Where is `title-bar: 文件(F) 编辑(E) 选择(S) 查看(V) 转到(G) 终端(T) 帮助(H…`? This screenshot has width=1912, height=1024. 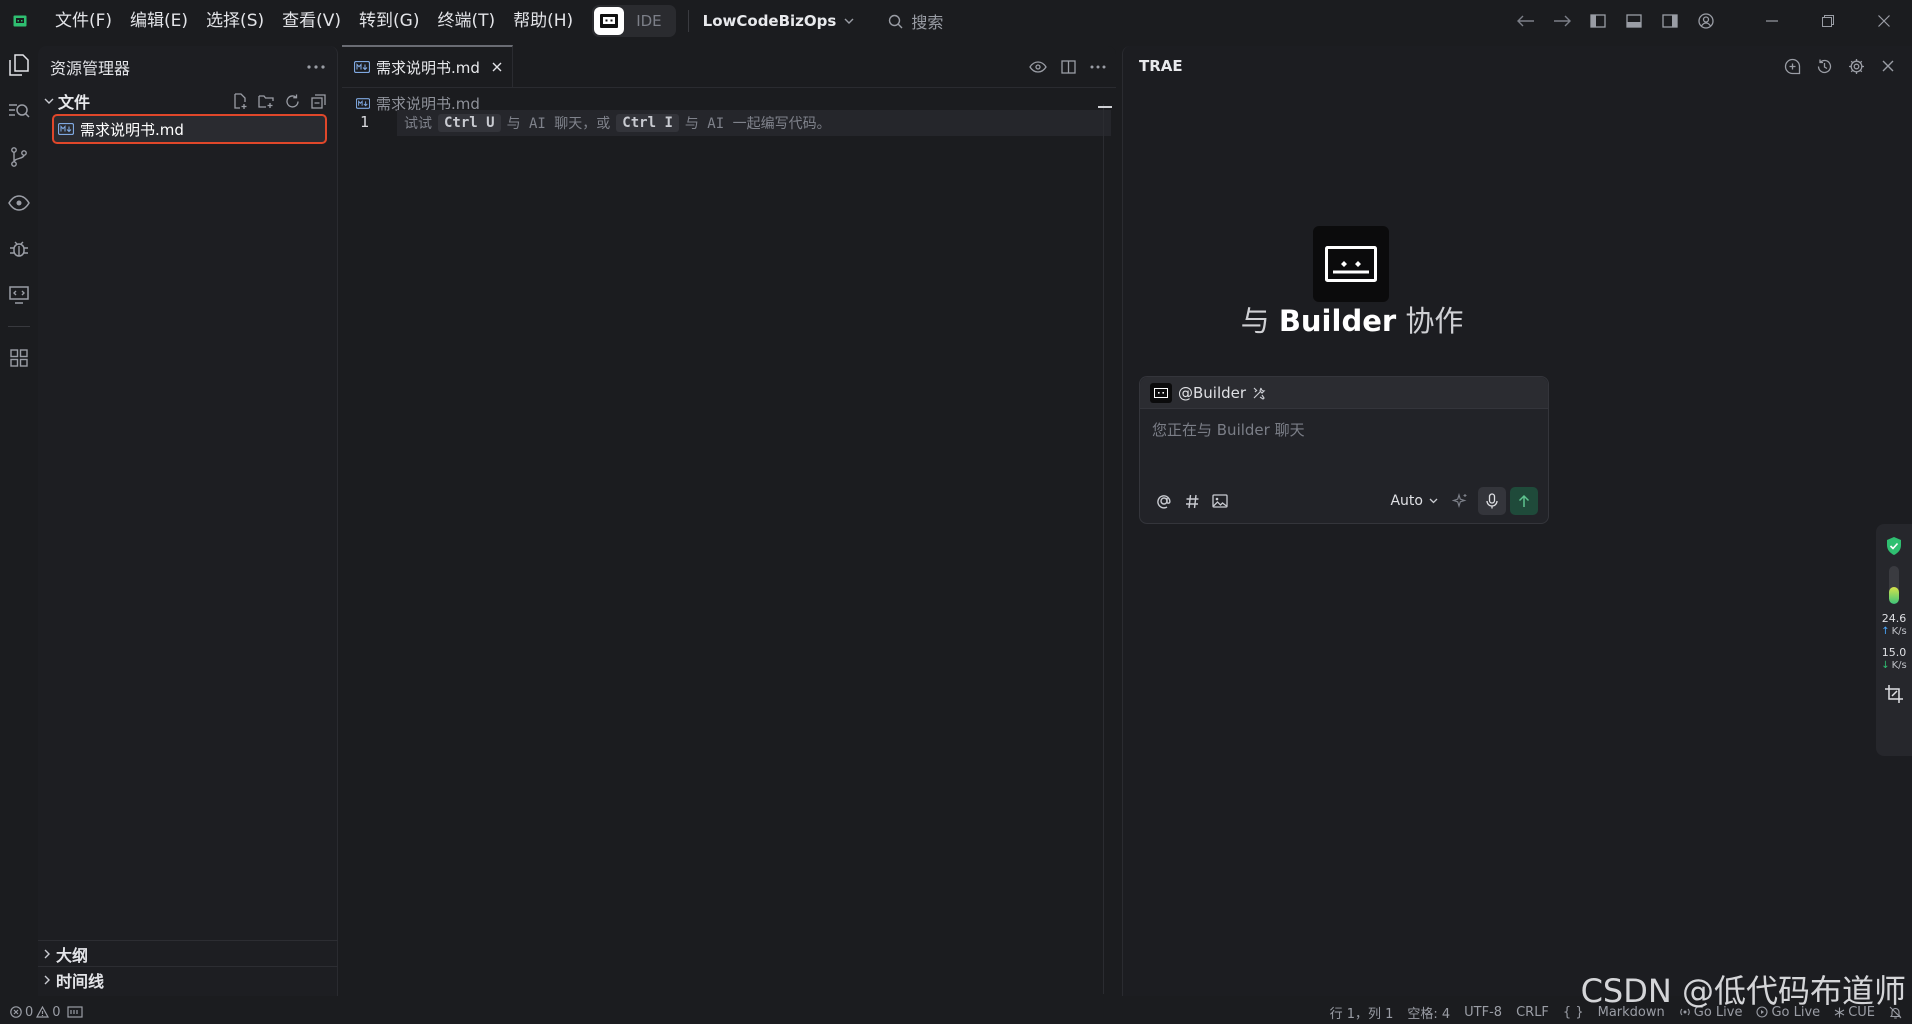
title-bar: 文件(F) 编辑(E) 选择(S) 查看(V) 转到(G) 终端(T) 帮助(H… is located at coordinates (956, 21).